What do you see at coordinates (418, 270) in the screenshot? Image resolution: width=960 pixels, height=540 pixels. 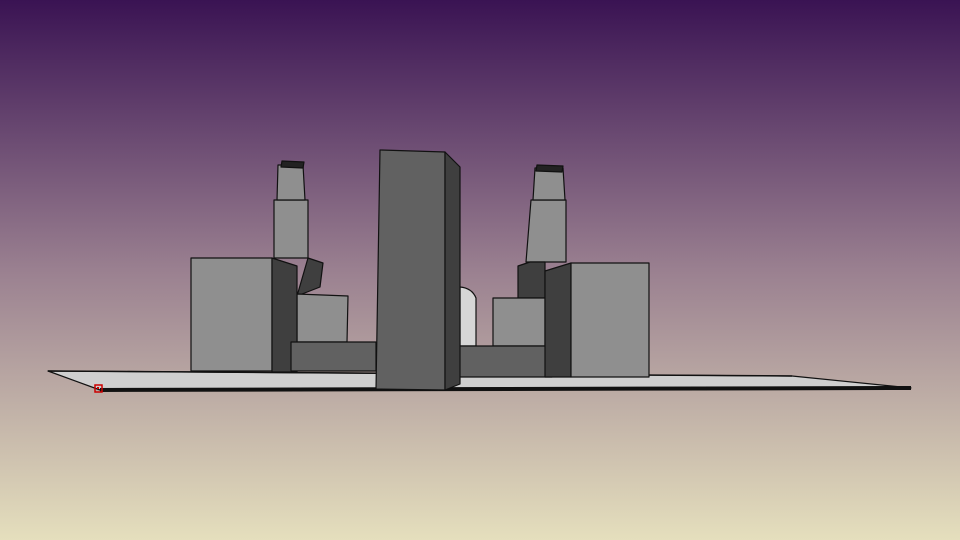 I see `central-skyscraper` at bounding box center [418, 270].